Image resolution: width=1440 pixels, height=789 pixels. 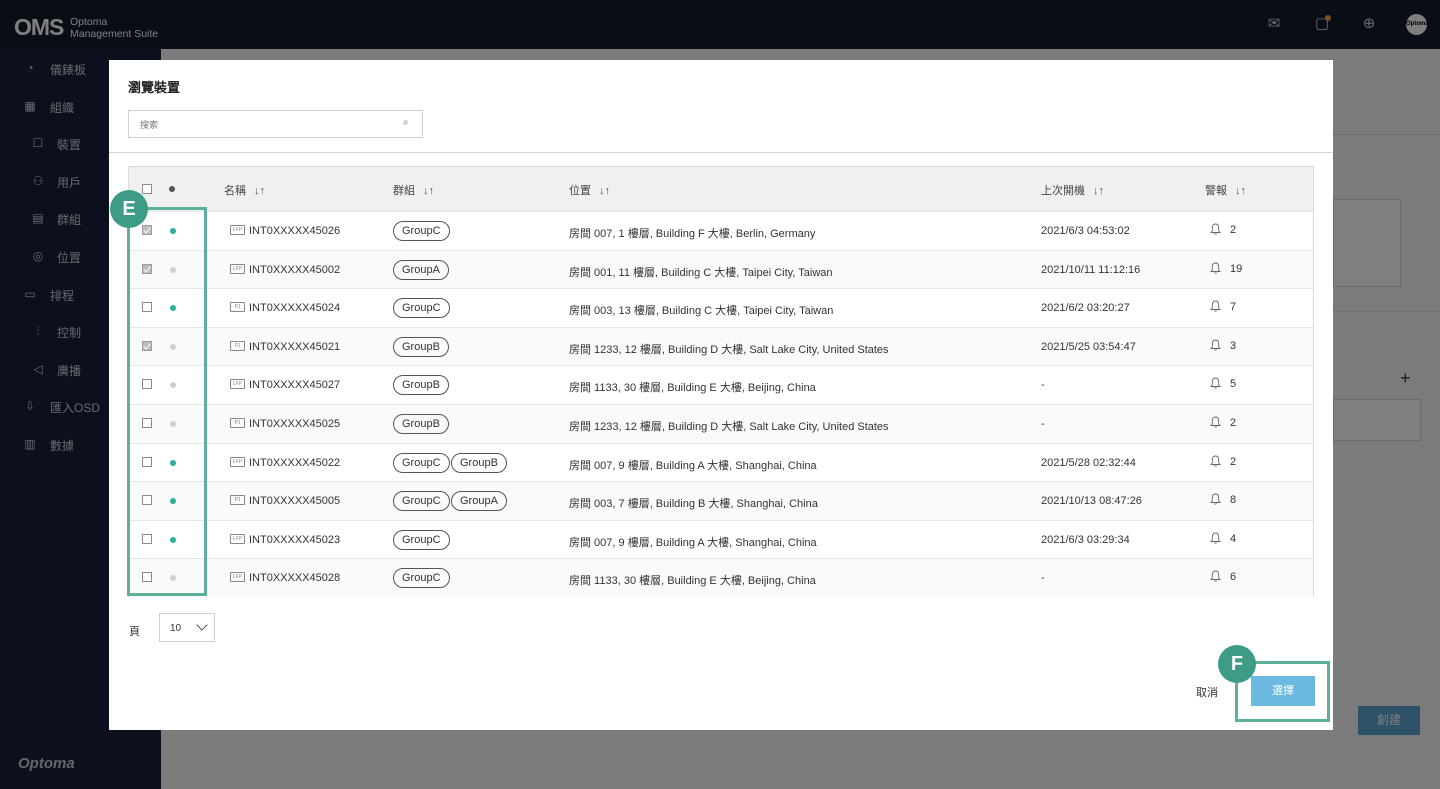 I want to click on search-box: ⌕, so click(x=275, y=124).